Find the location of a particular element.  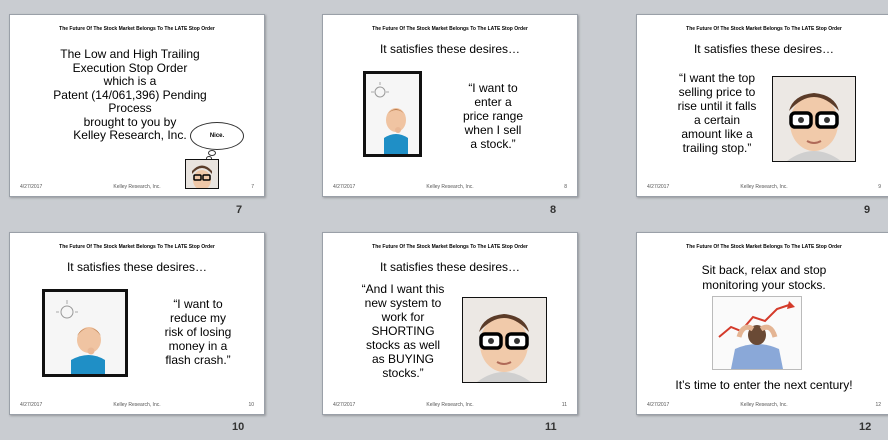

body-line: risk of losing is located at coordinates (198, 332).